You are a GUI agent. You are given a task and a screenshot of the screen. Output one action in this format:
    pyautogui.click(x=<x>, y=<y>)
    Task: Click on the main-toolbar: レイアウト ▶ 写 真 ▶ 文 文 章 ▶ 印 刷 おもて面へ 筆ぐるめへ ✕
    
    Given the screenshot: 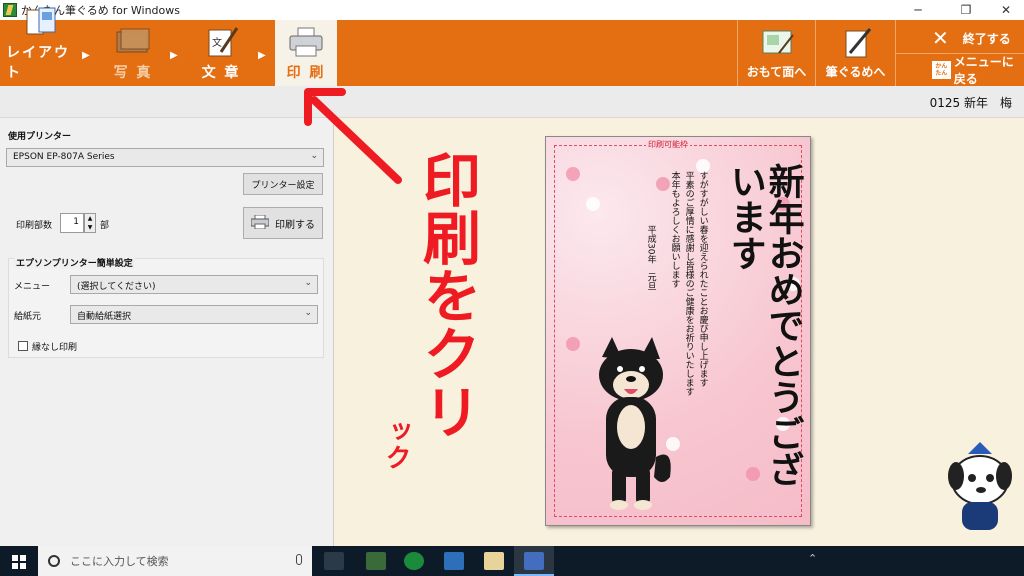 What is the action you would take?
    pyautogui.click(x=512, y=46)
    